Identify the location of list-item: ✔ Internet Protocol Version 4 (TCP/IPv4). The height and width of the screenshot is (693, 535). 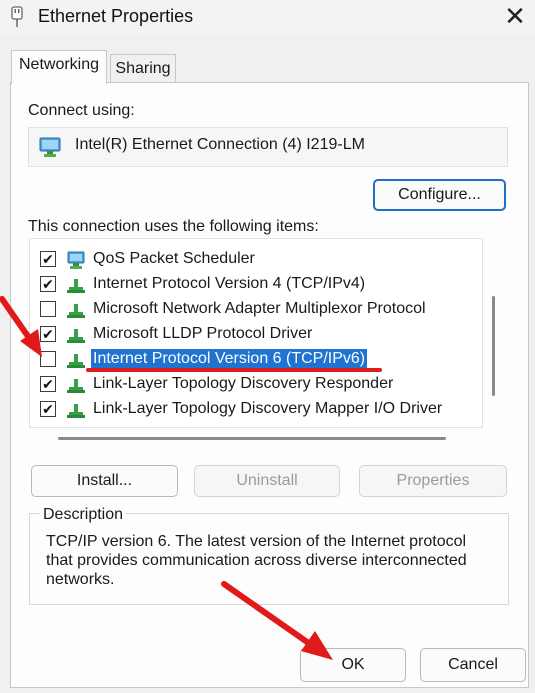
(250, 284).